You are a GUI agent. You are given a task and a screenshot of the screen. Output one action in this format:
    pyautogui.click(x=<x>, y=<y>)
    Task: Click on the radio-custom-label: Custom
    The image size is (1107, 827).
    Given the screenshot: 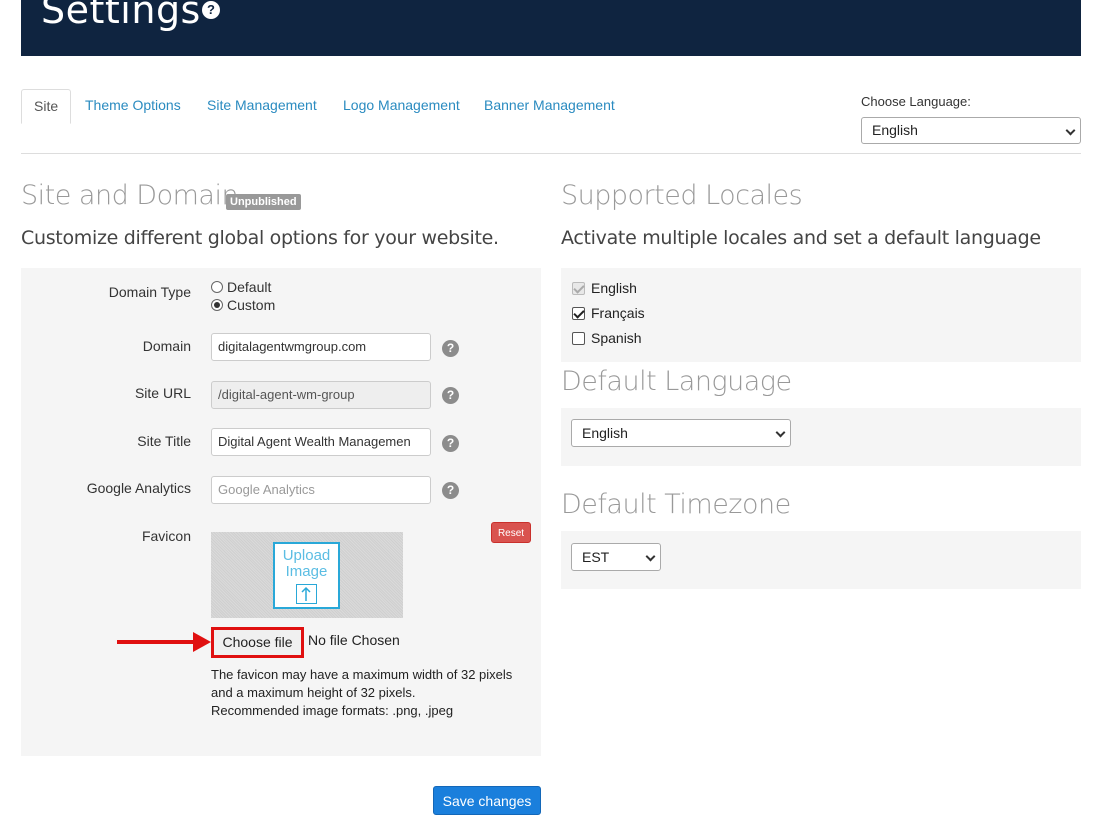 What is the action you would take?
    pyautogui.click(x=251, y=305)
    